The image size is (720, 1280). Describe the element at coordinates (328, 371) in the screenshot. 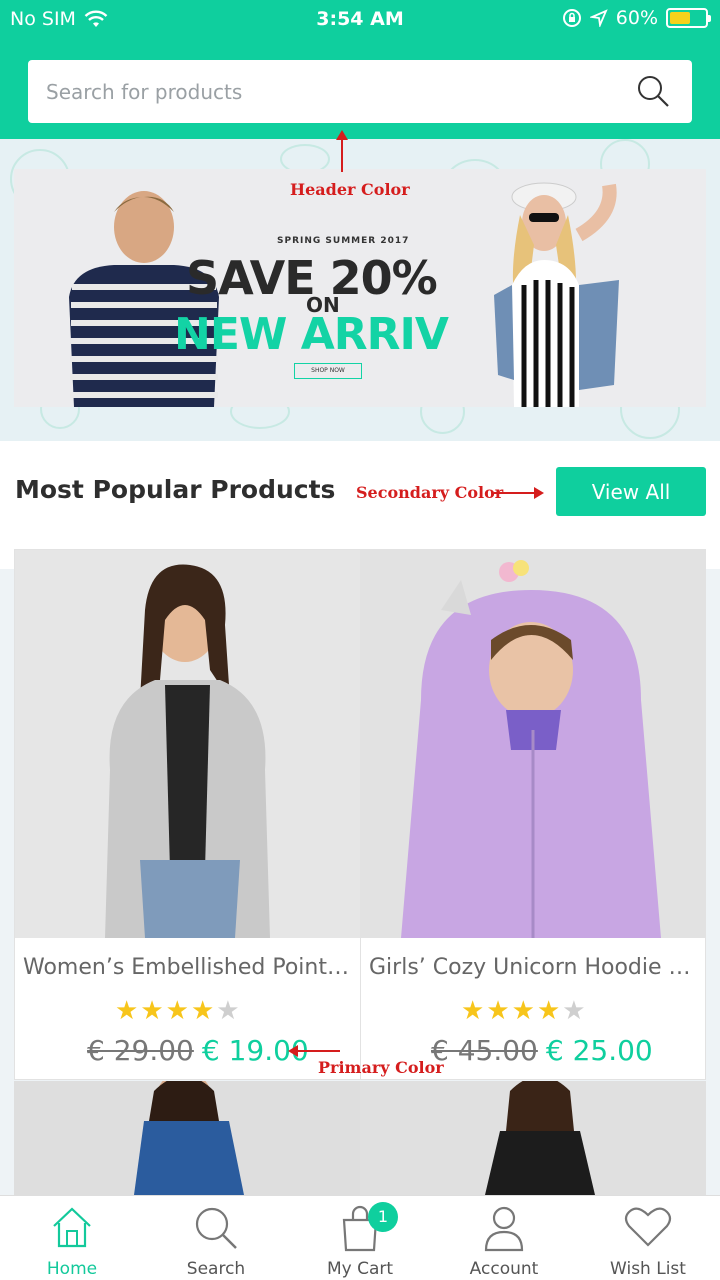

I see `shop-now-button: SHOP NOW` at that location.